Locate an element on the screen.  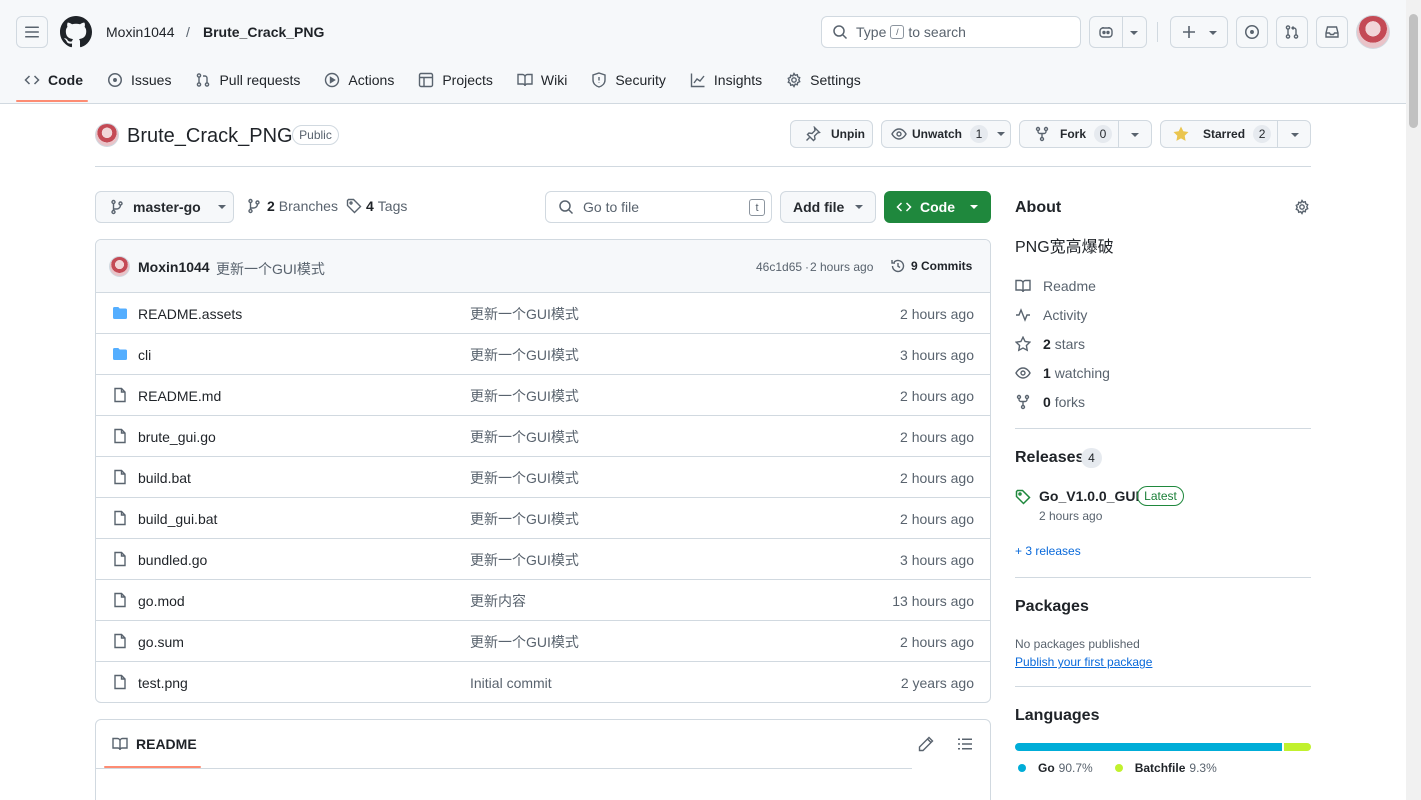
add-file-button: Add file is located at coordinates (828, 207).